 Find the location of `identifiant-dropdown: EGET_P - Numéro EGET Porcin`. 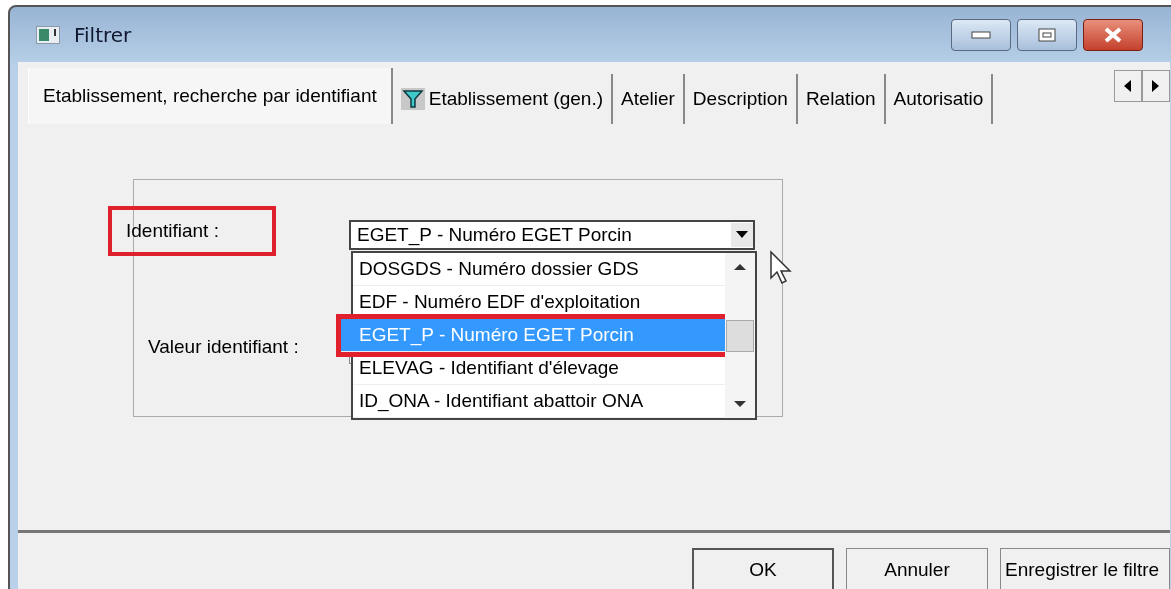

identifiant-dropdown: EGET_P - Numéro EGET Porcin is located at coordinates (552, 235).